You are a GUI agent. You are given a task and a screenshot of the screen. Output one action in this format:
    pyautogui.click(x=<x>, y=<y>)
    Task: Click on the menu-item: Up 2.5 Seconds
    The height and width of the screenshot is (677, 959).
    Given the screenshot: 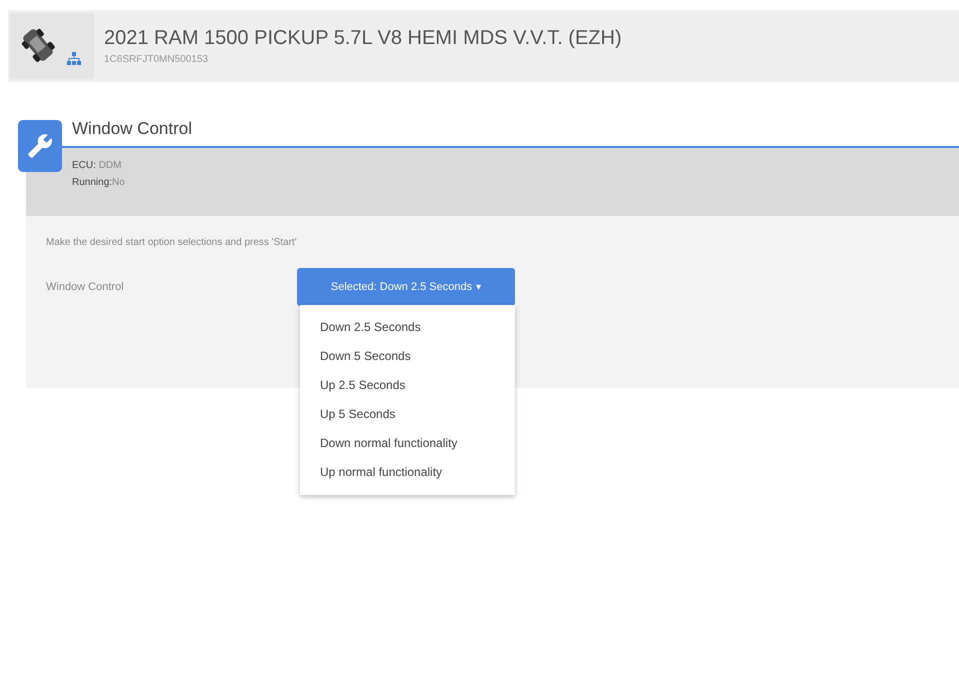 What is the action you would take?
    pyautogui.click(x=407, y=385)
    